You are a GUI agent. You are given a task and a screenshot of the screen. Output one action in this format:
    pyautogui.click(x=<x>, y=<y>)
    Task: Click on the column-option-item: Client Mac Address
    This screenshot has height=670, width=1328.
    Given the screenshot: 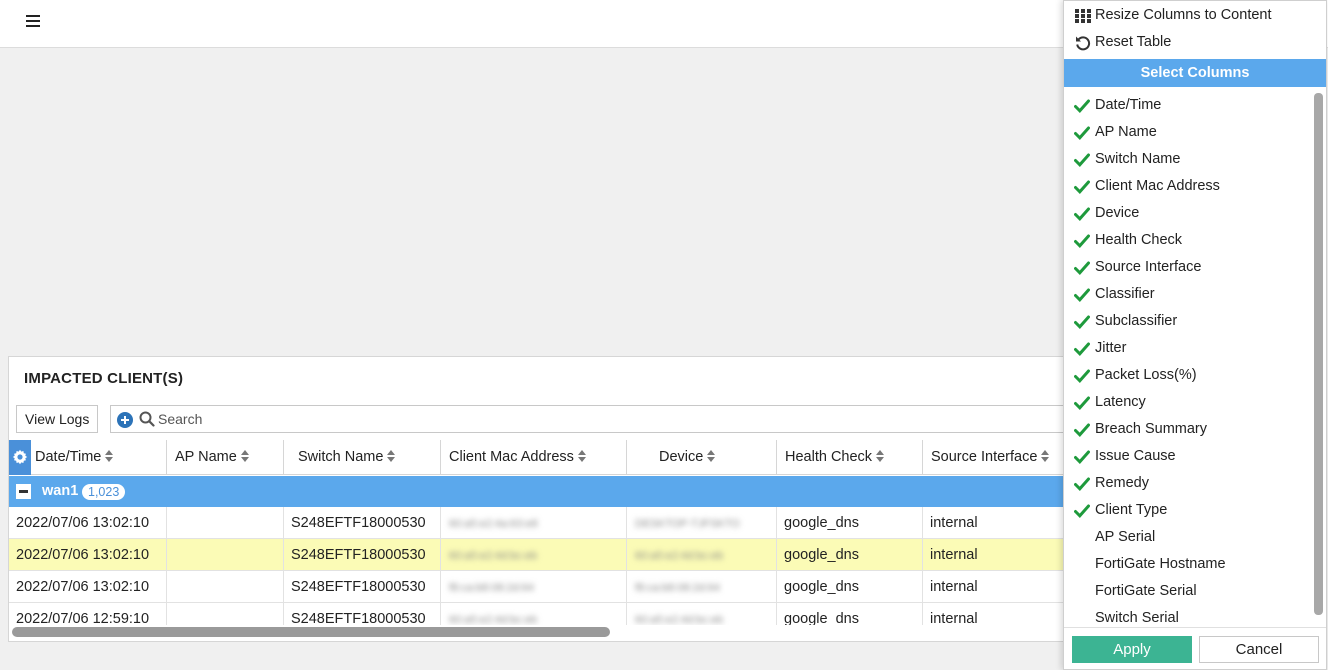 What is the action you would take?
    pyautogui.click(x=1188, y=186)
    